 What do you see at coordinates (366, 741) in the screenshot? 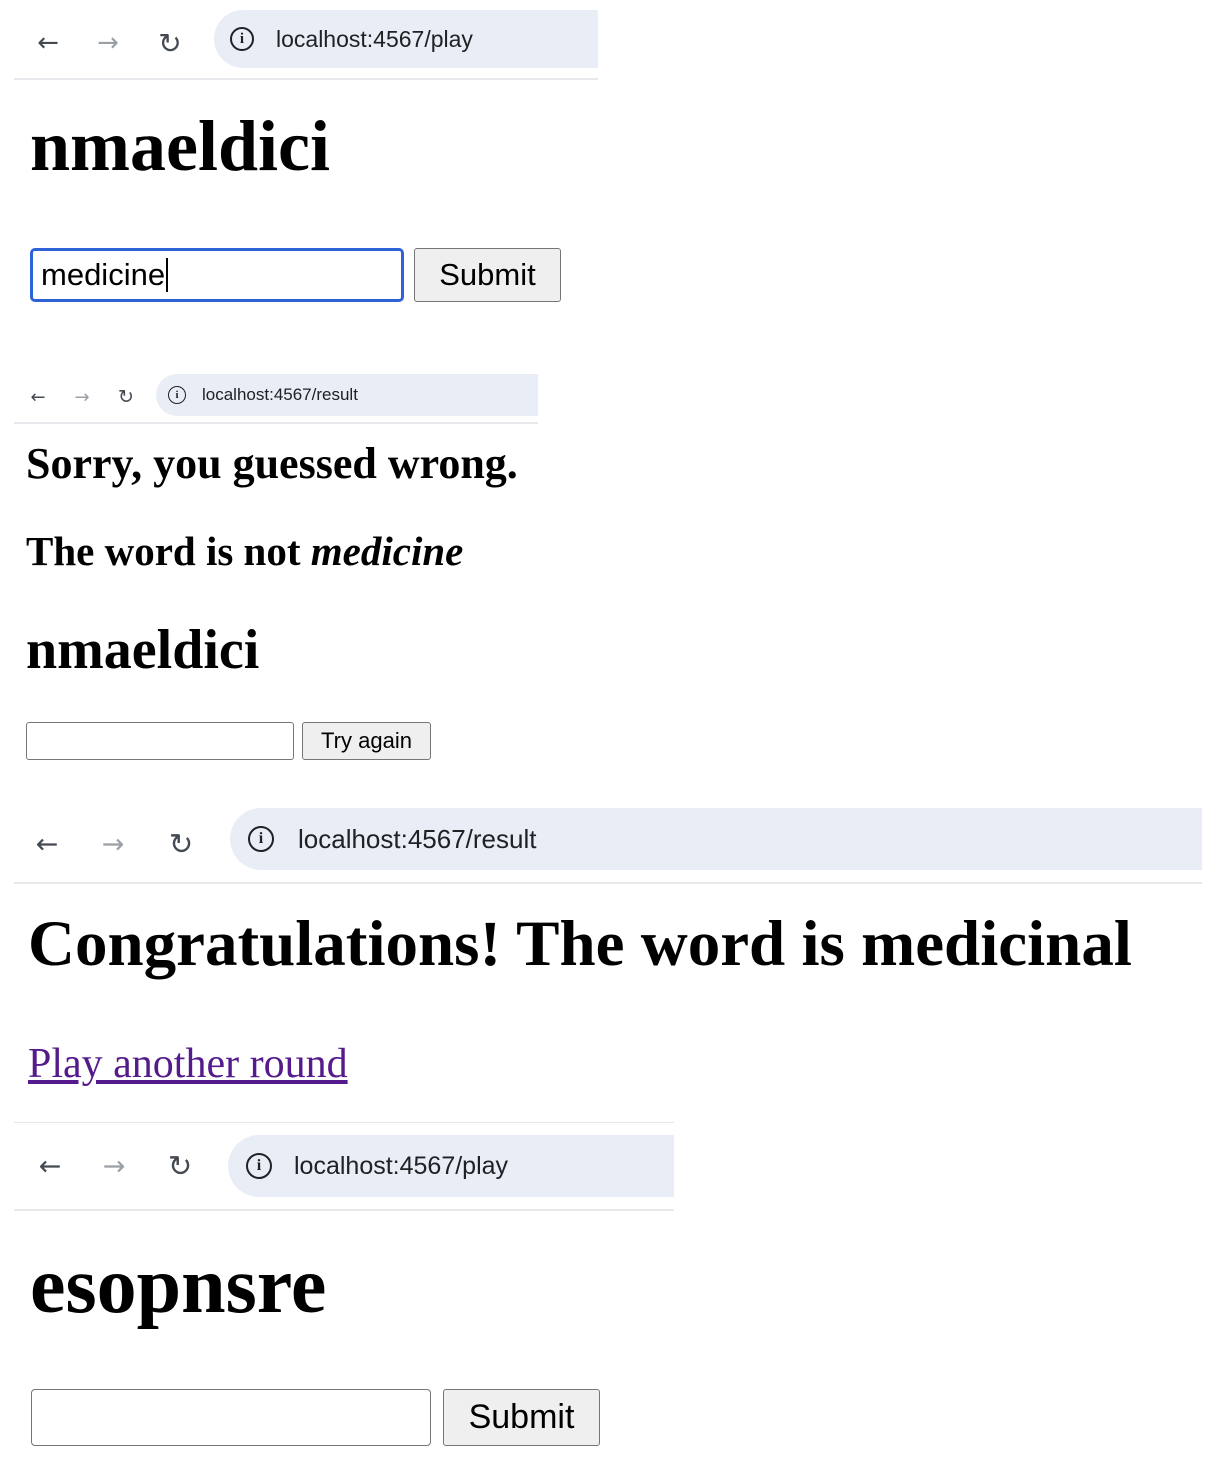
I see `try-again-button: Try again` at bounding box center [366, 741].